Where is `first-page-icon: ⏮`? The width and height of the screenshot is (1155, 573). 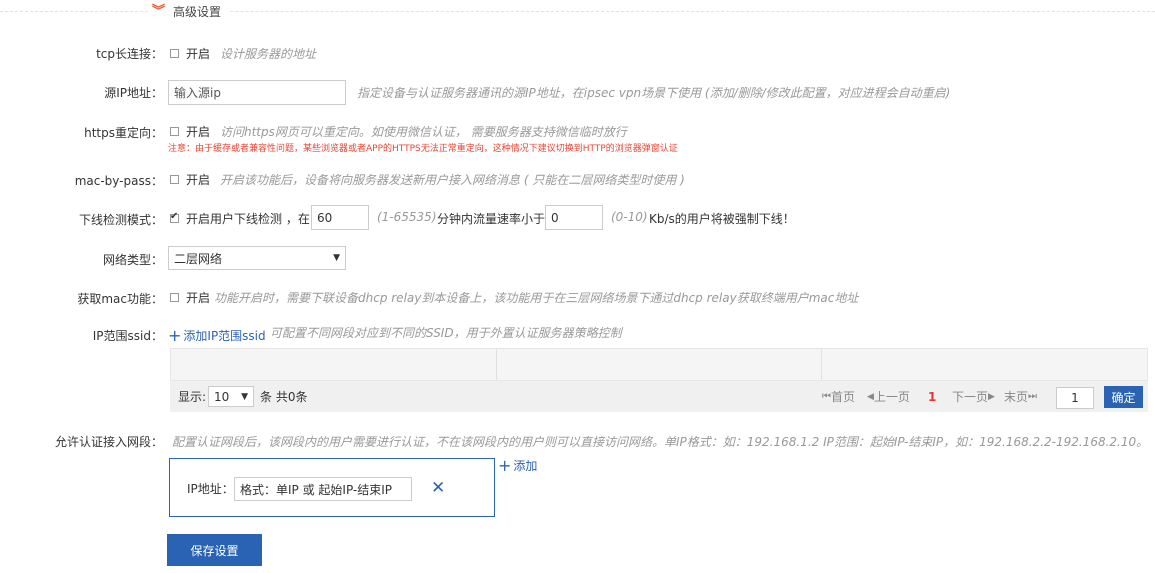
first-page-icon: ⏮ is located at coordinates (826, 396).